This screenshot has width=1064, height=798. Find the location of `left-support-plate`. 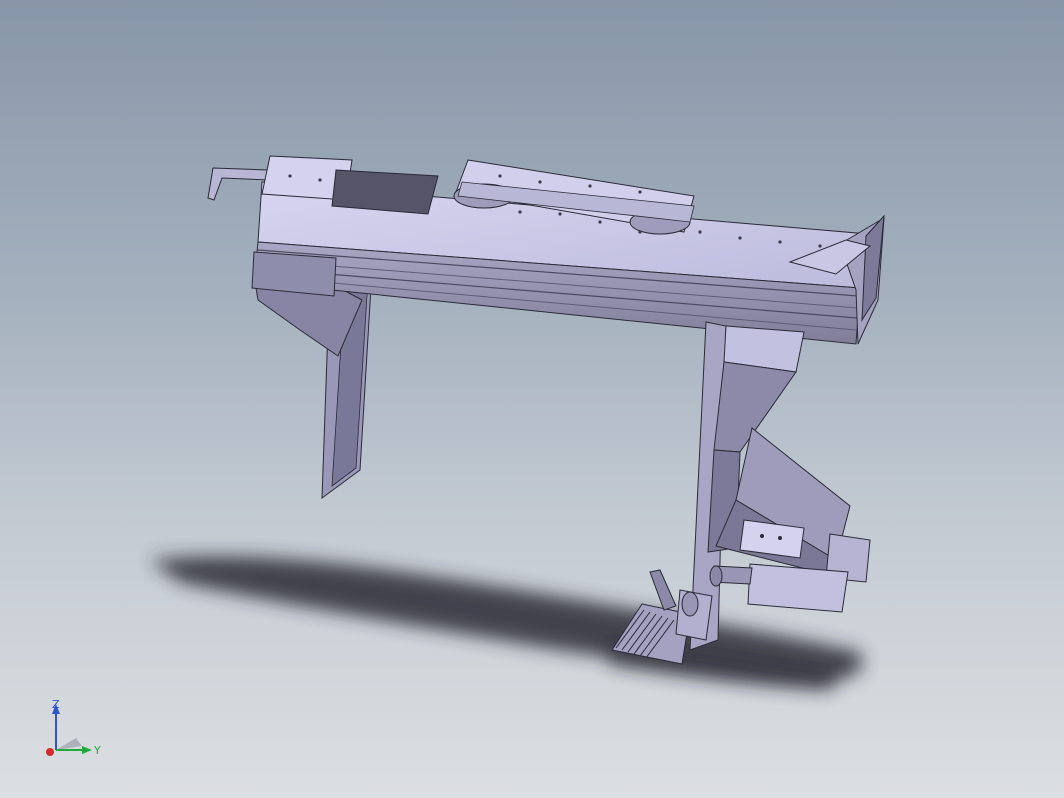

left-support-plate is located at coordinates (313, 384).